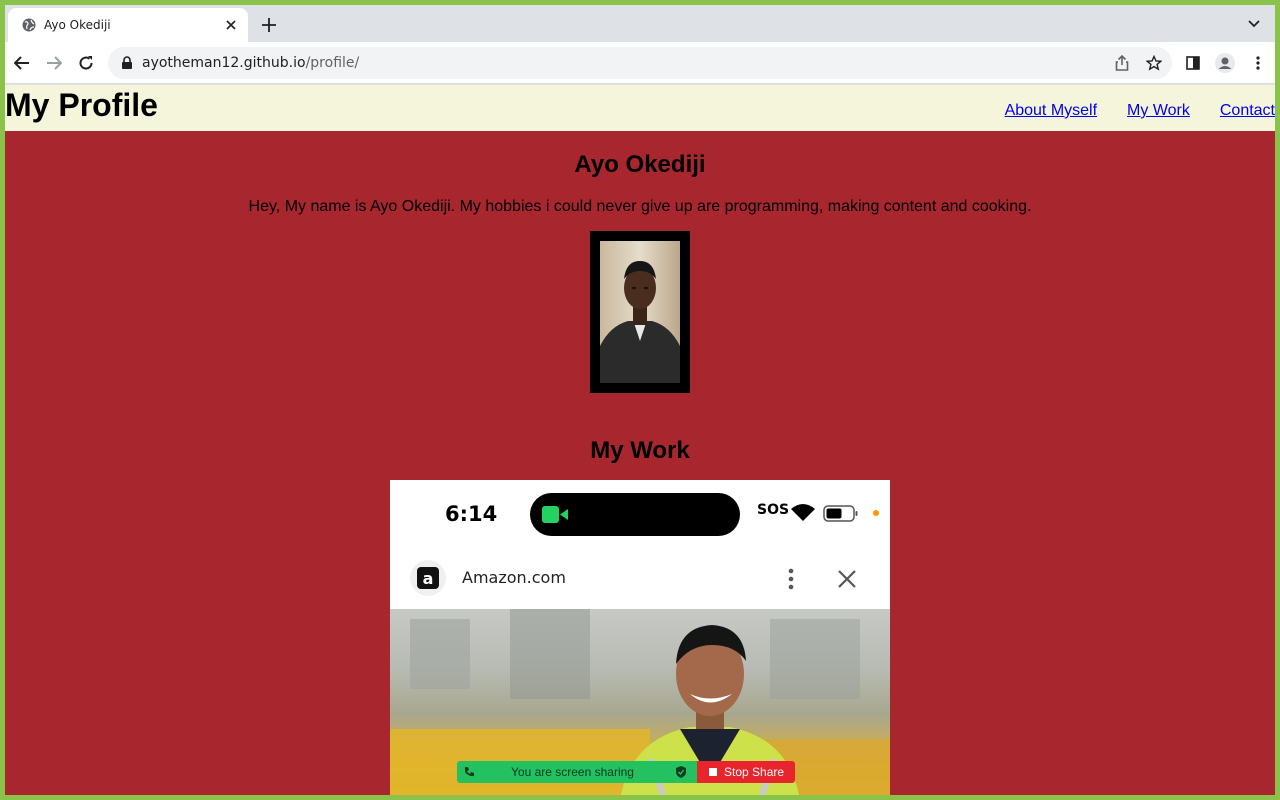  Describe the element at coordinates (635, 514) in the screenshot. I see `dynamic-island` at that location.